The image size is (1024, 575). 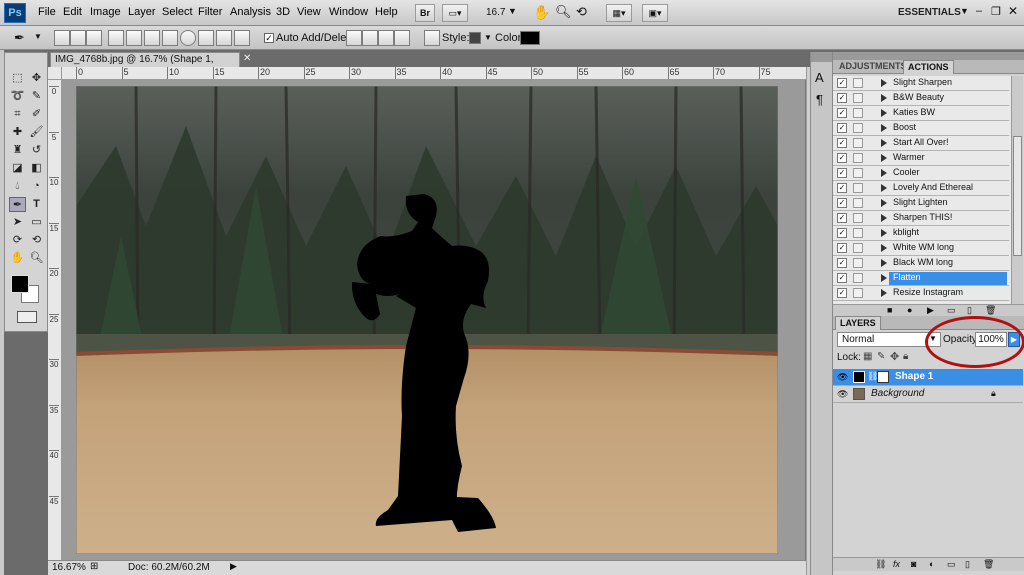 What do you see at coordinates (928, 292) in the screenshot?
I see `action-label: Resize Instagram` at bounding box center [928, 292].